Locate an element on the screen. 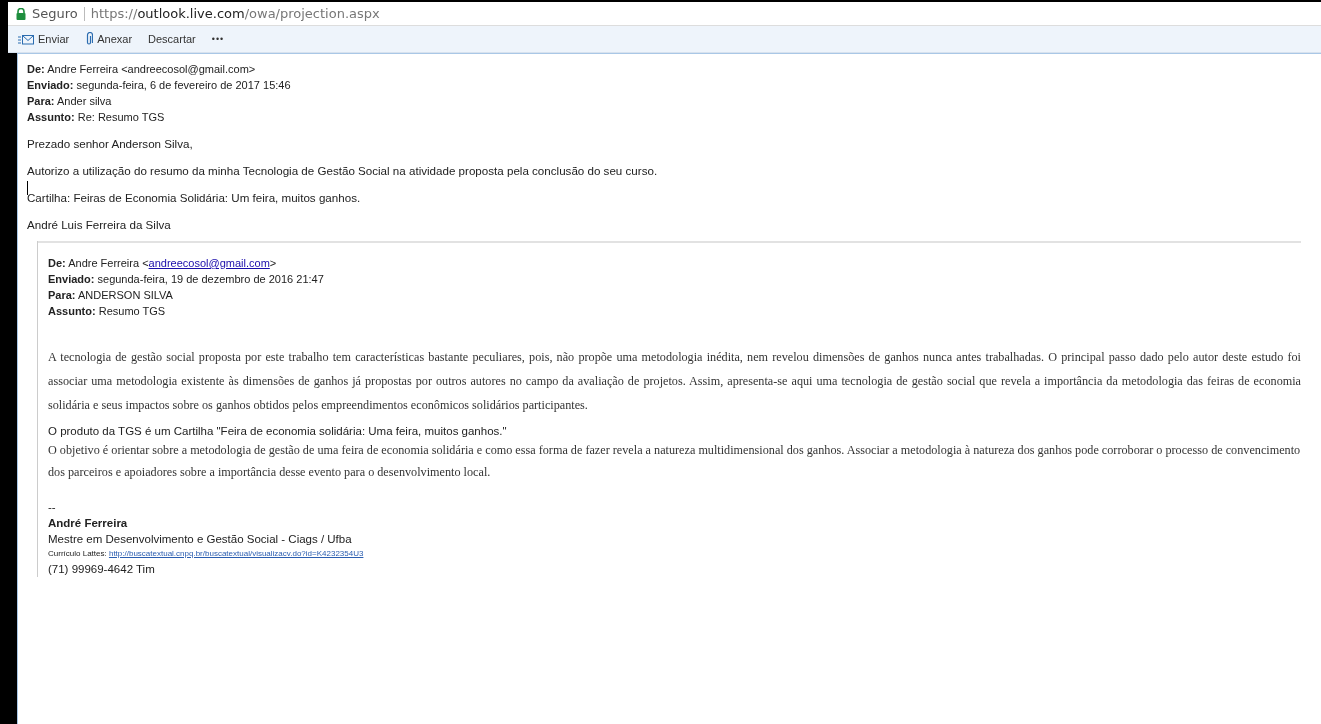 The width and height of the screenshot is (1321, 724). message-paragraph: Prezado senhor Anderson Silva, is located at coordinates (110, 144).